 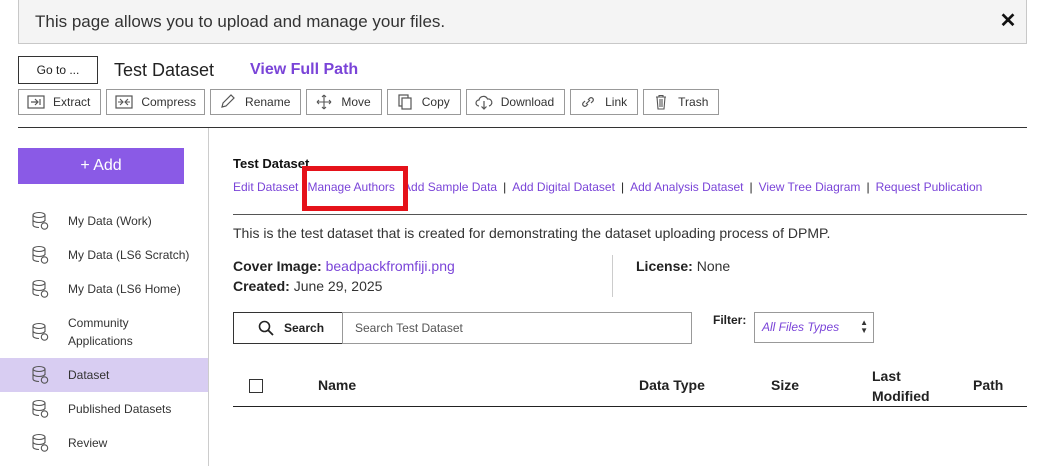 What do you see at coordinates (693, 102) in the screenshot?
I see `trash-label: Trash` at bounding box center [693, 102].